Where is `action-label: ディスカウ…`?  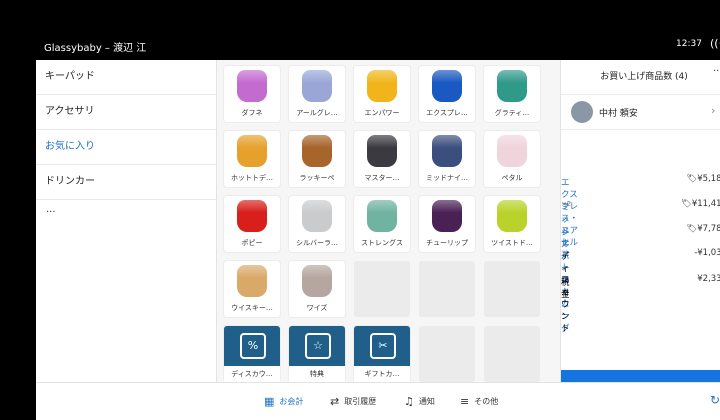 action-label: ディスカウ… is located at coordinates (252, 374).